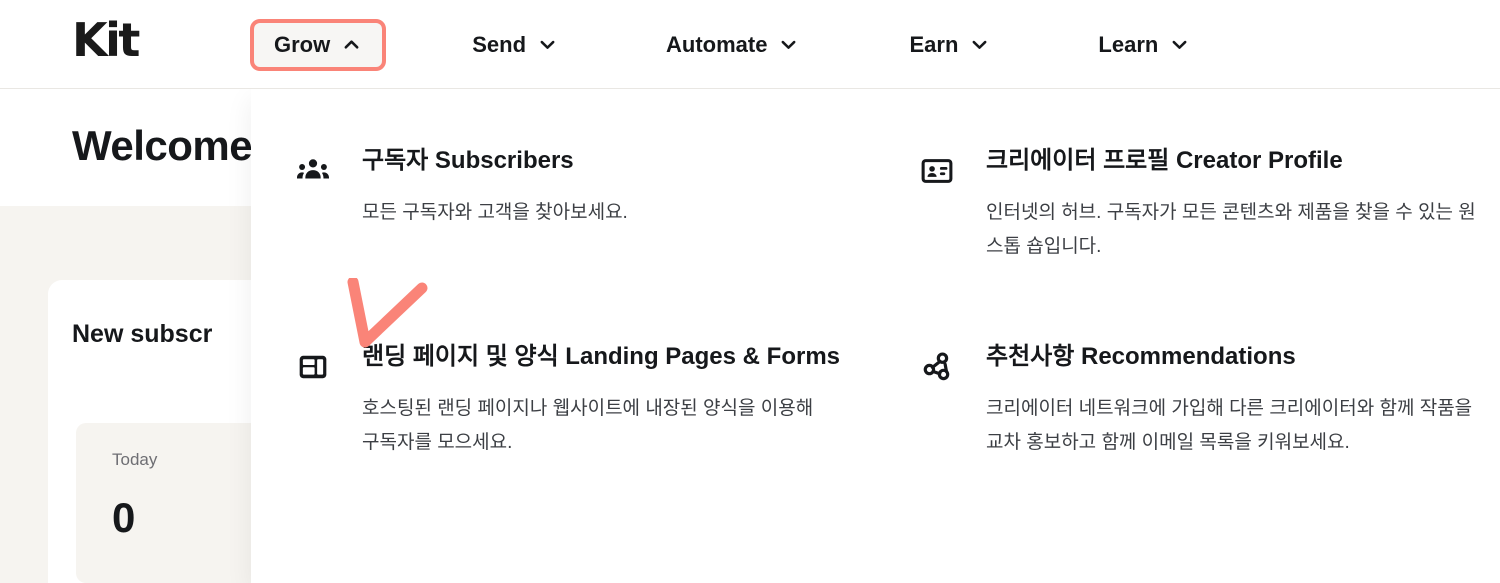 This screenshot has height=583, width=1500. I want to click on nav-item-learn: Learn, so click(1144, 45).